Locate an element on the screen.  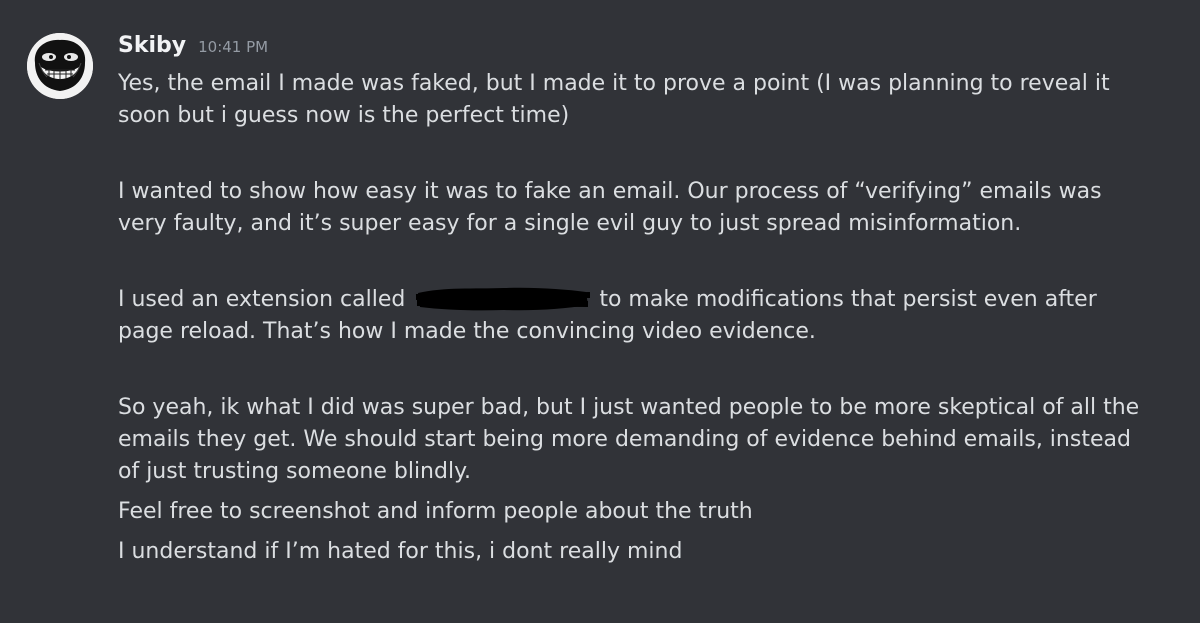
message-text: I used an extension called is located at coordinates (262, 299).